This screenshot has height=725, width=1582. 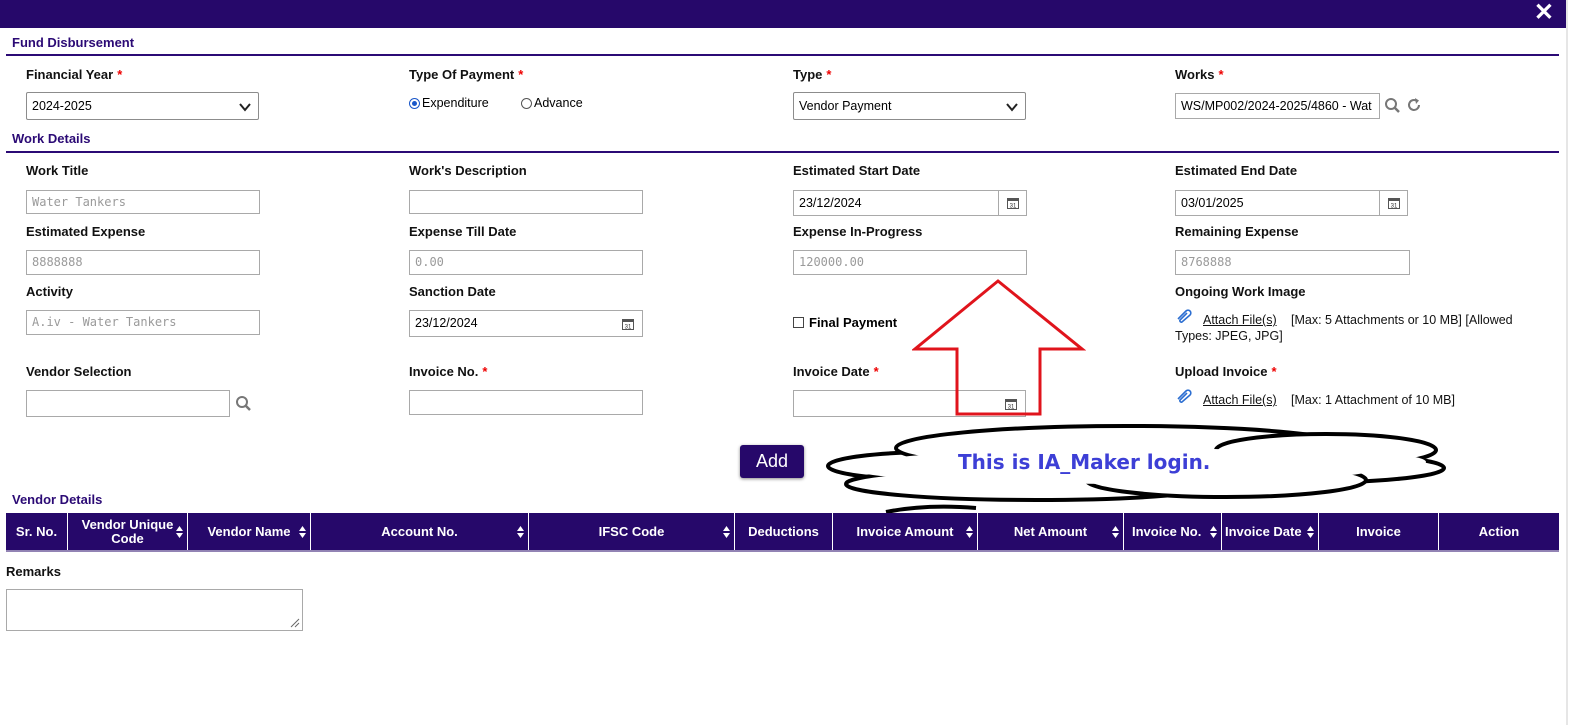 What do you see at coordinates (128, 531) in the screenshot?
I see `column-header-vendor-unique-code: Vendor Unique Code` at bounding box center [128, 531].